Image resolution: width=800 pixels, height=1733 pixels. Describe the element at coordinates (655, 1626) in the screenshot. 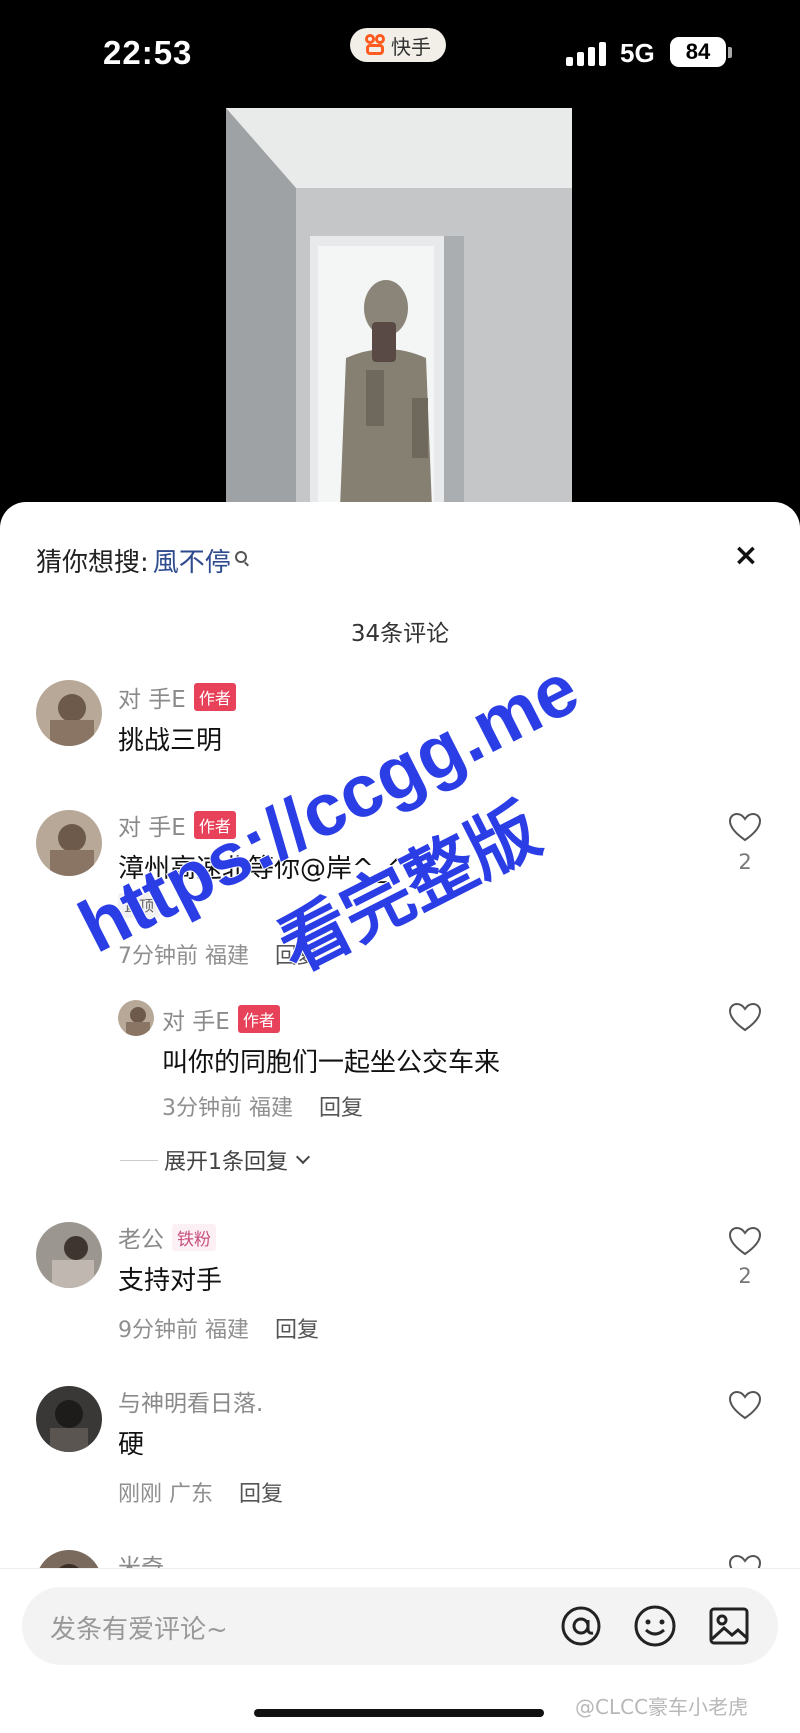

I see `emoji-icon` at that location.